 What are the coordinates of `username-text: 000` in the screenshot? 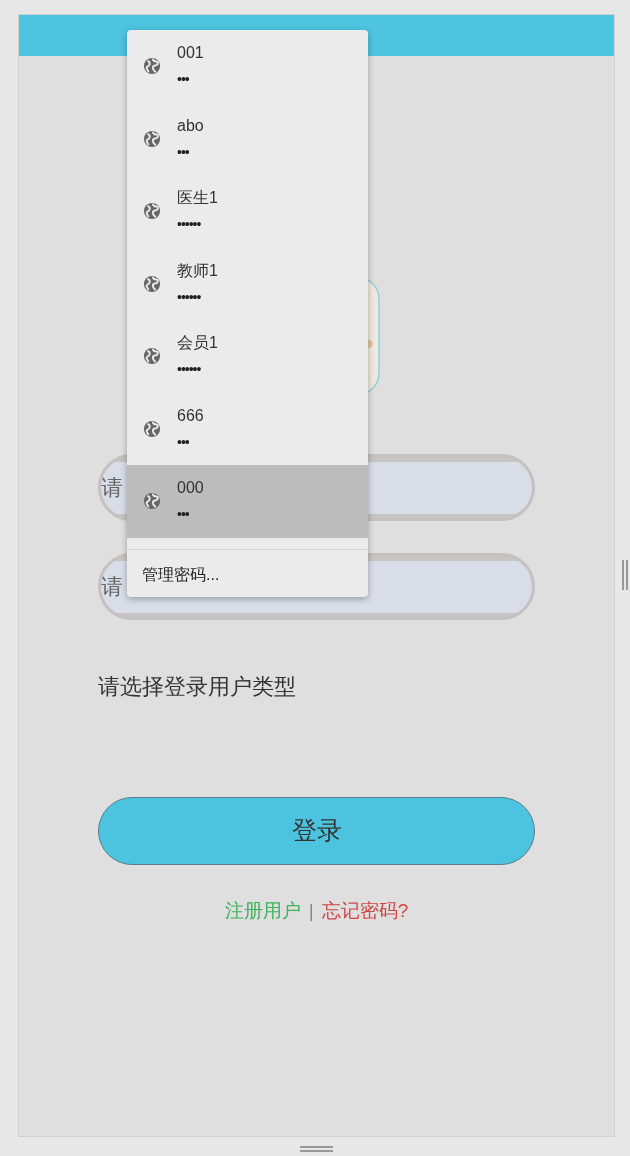 It's located at (190, 488).